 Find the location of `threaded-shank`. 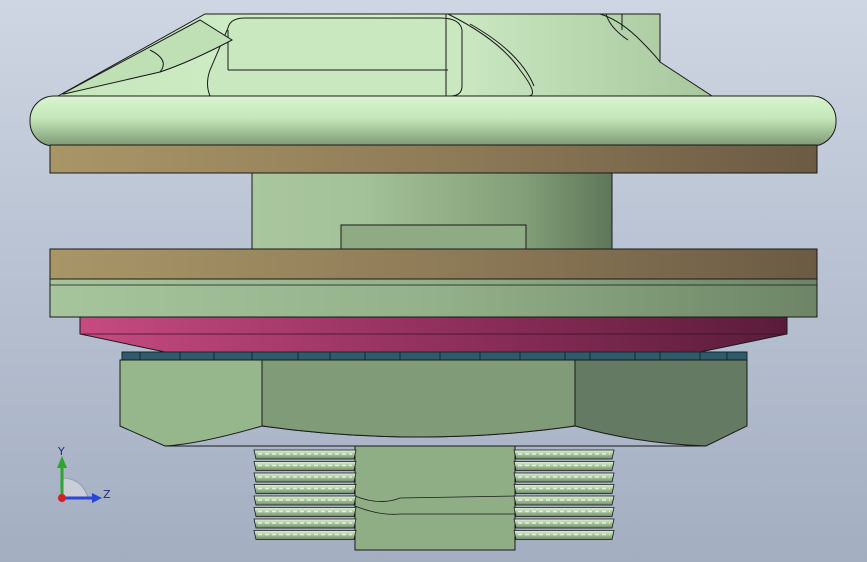

threaded-shank is located at coordinates (435, 498).